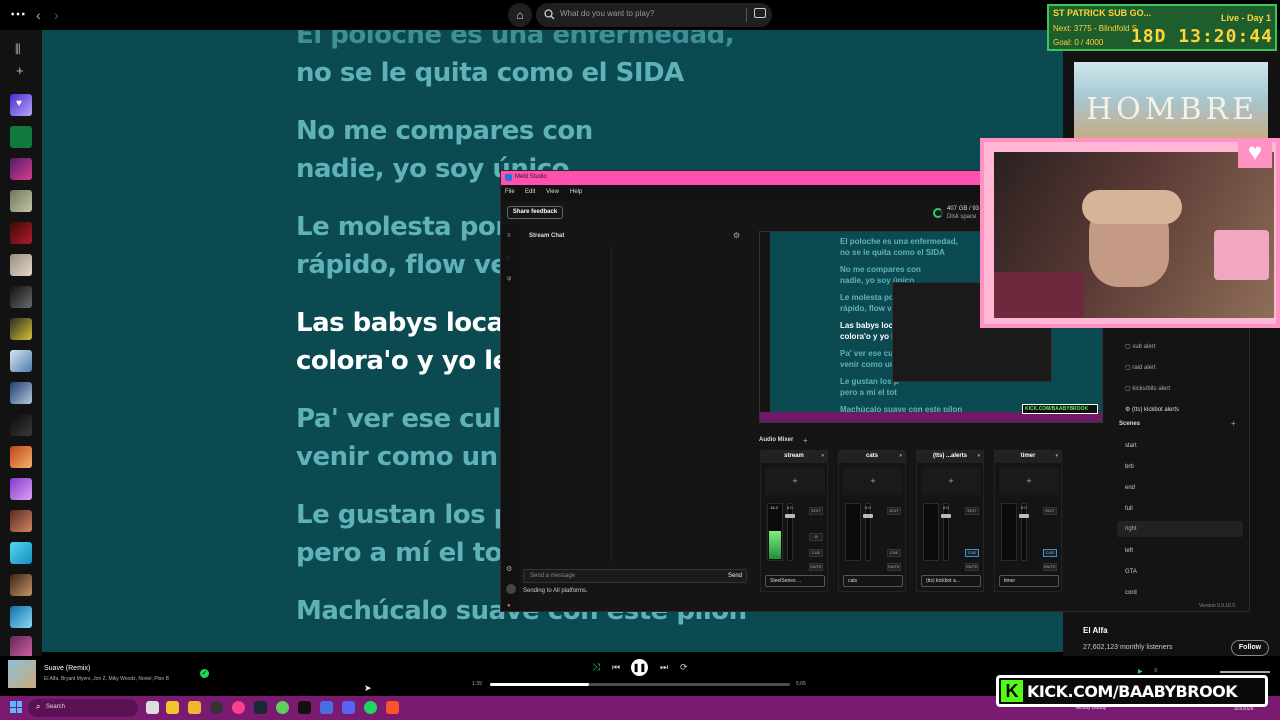  I want to click on lyric-line: Pa' ver ese culo, so click(407, 419).